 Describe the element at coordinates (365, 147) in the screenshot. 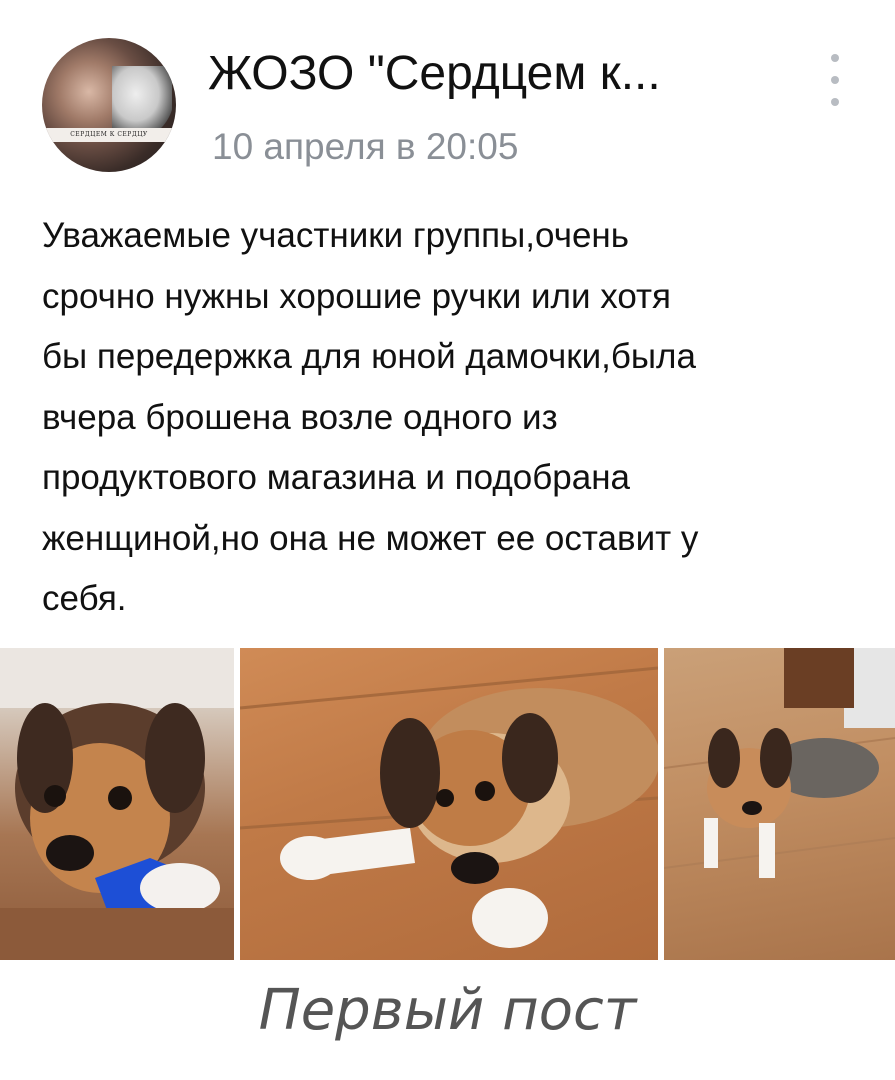

I see `post-date: 10 апреля в 20:05` at that location.